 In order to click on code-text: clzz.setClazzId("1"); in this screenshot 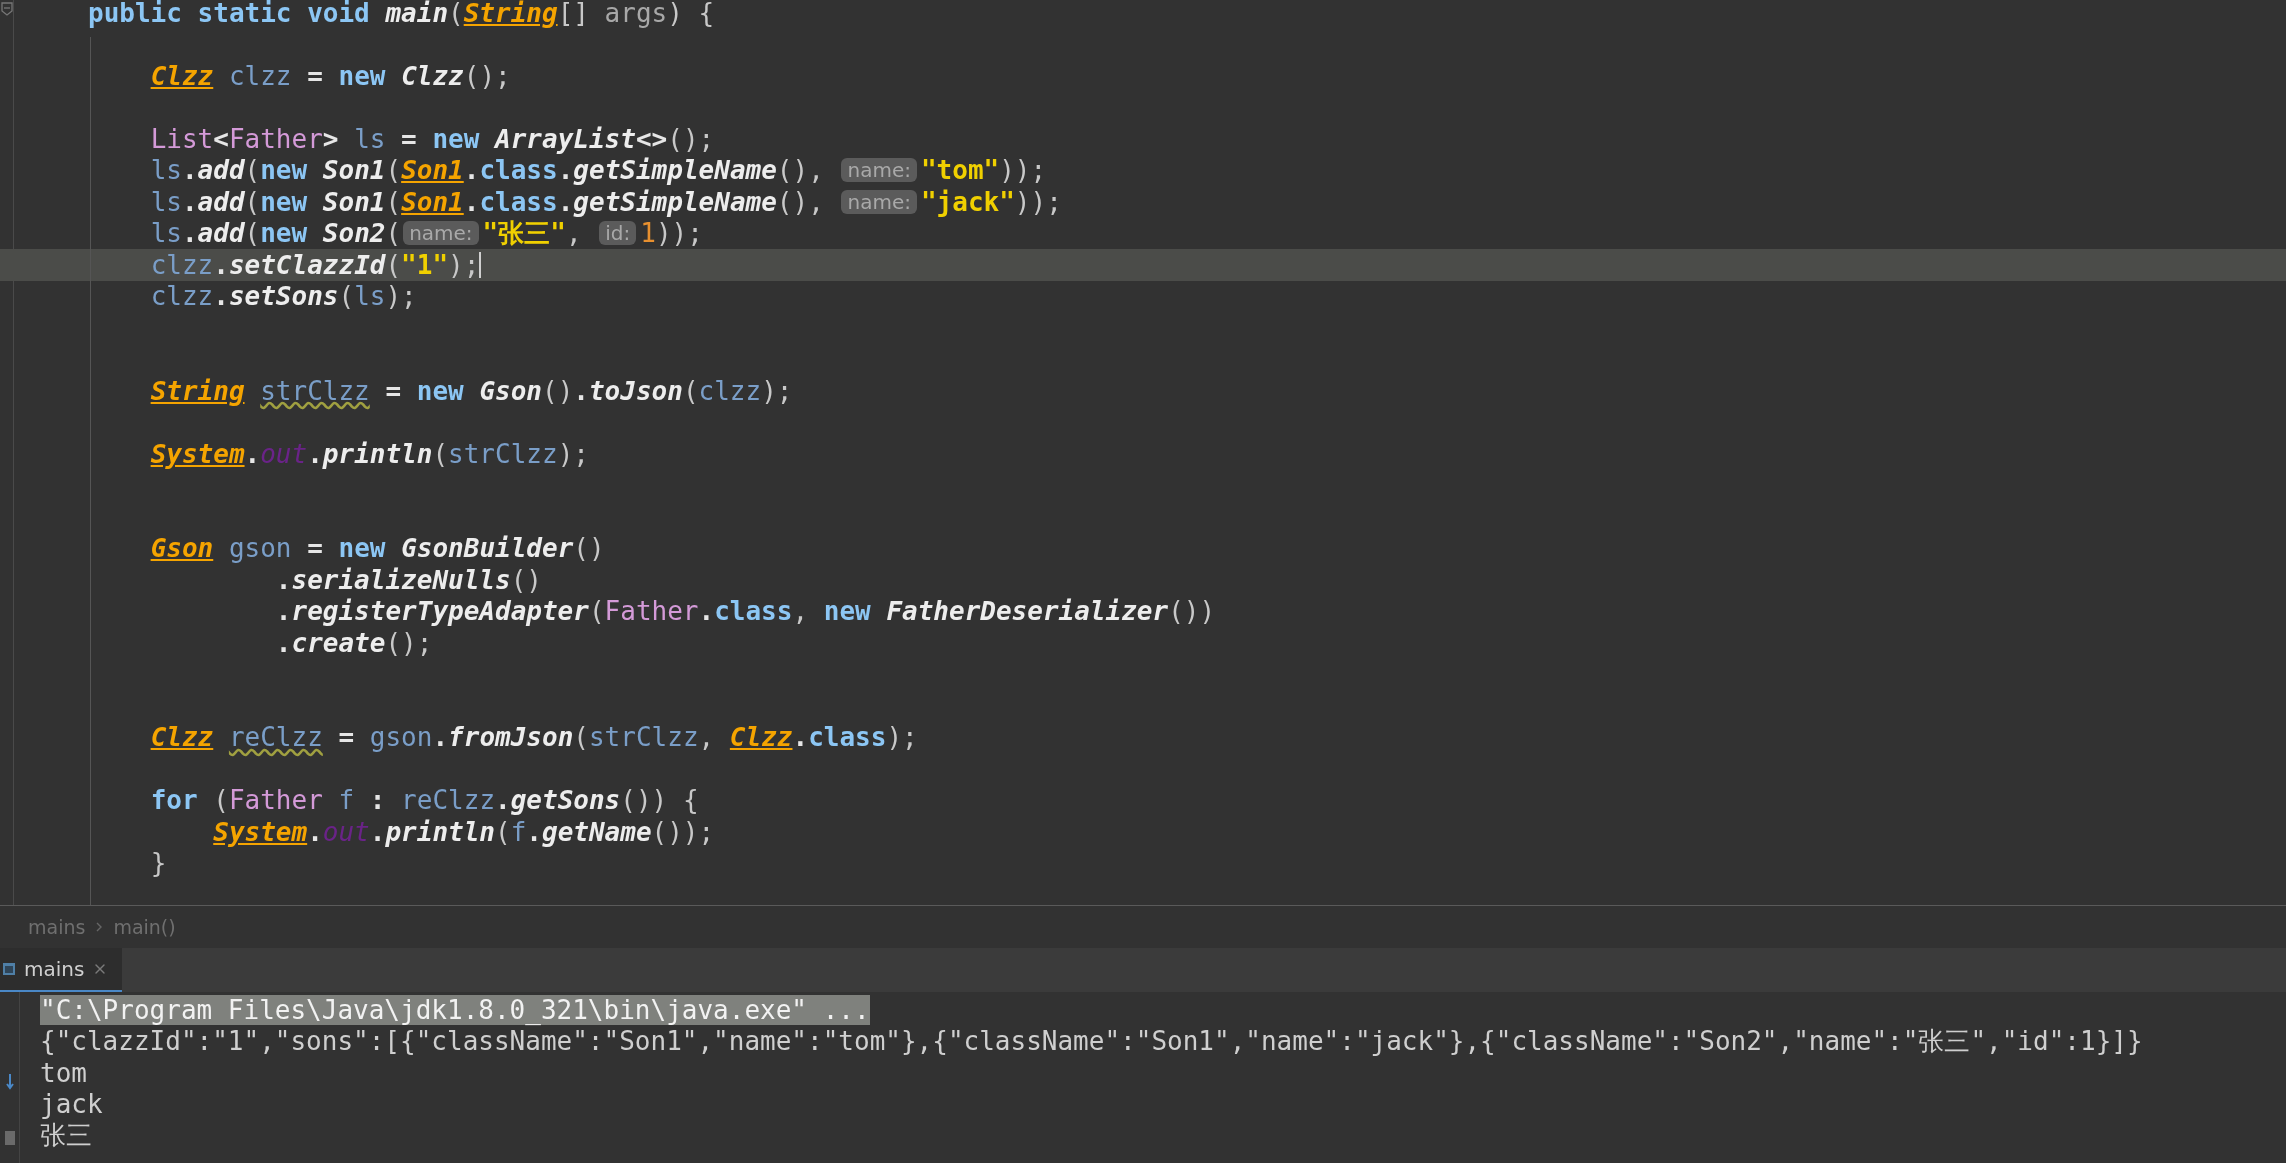, I will do `click(314, 264)`.